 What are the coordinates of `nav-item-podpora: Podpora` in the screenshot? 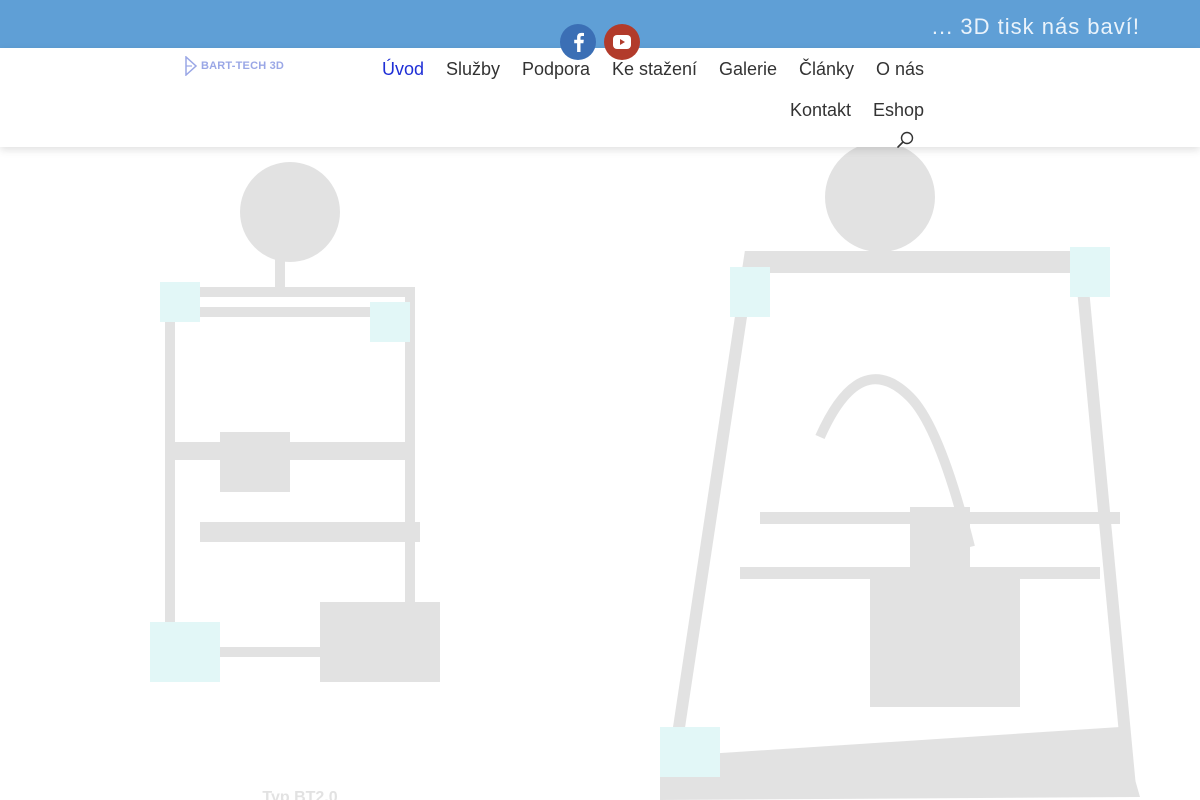 It's located at (556, 69).